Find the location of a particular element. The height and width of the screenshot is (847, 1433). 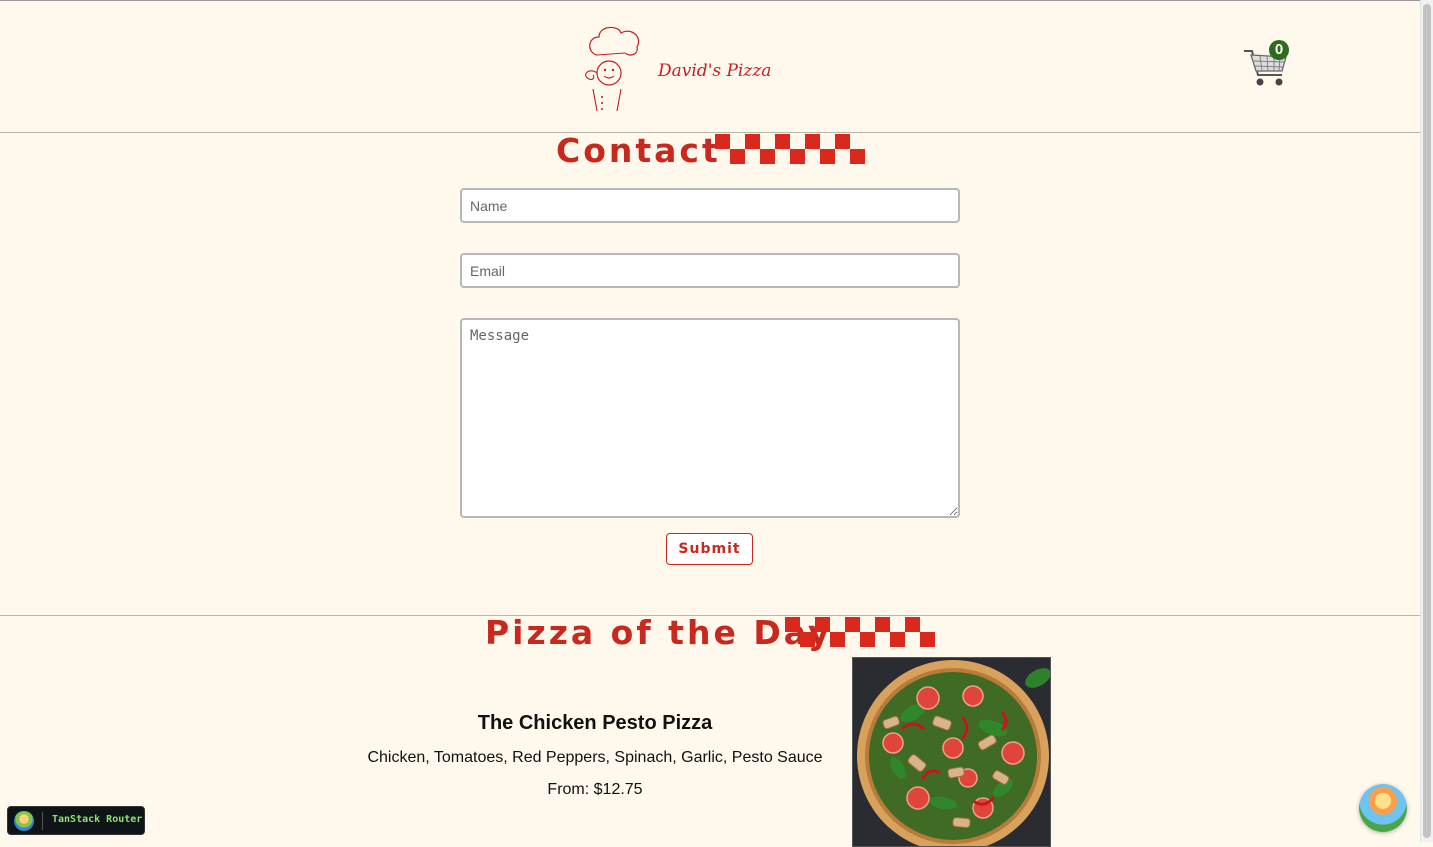

vertical-scrollbar is located at coordinates (1426, 421).